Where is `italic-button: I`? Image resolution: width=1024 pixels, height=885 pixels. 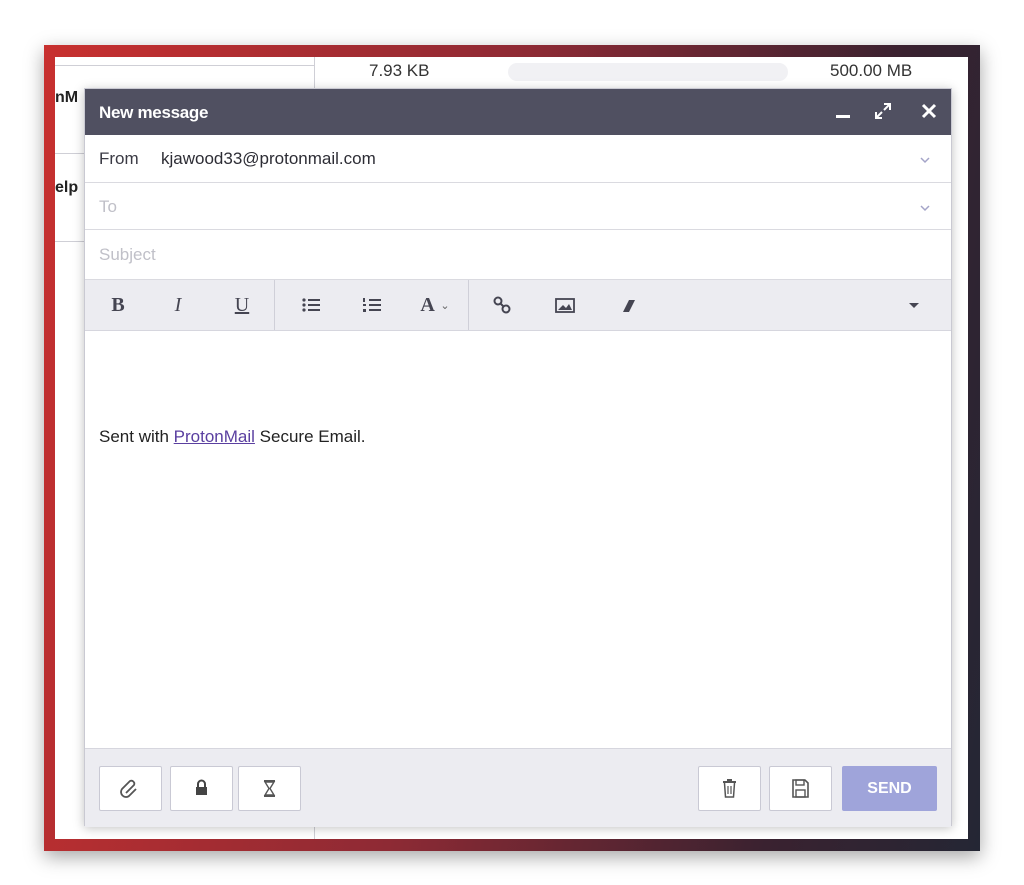 italic-button: I is located at coordinates (178, 305).